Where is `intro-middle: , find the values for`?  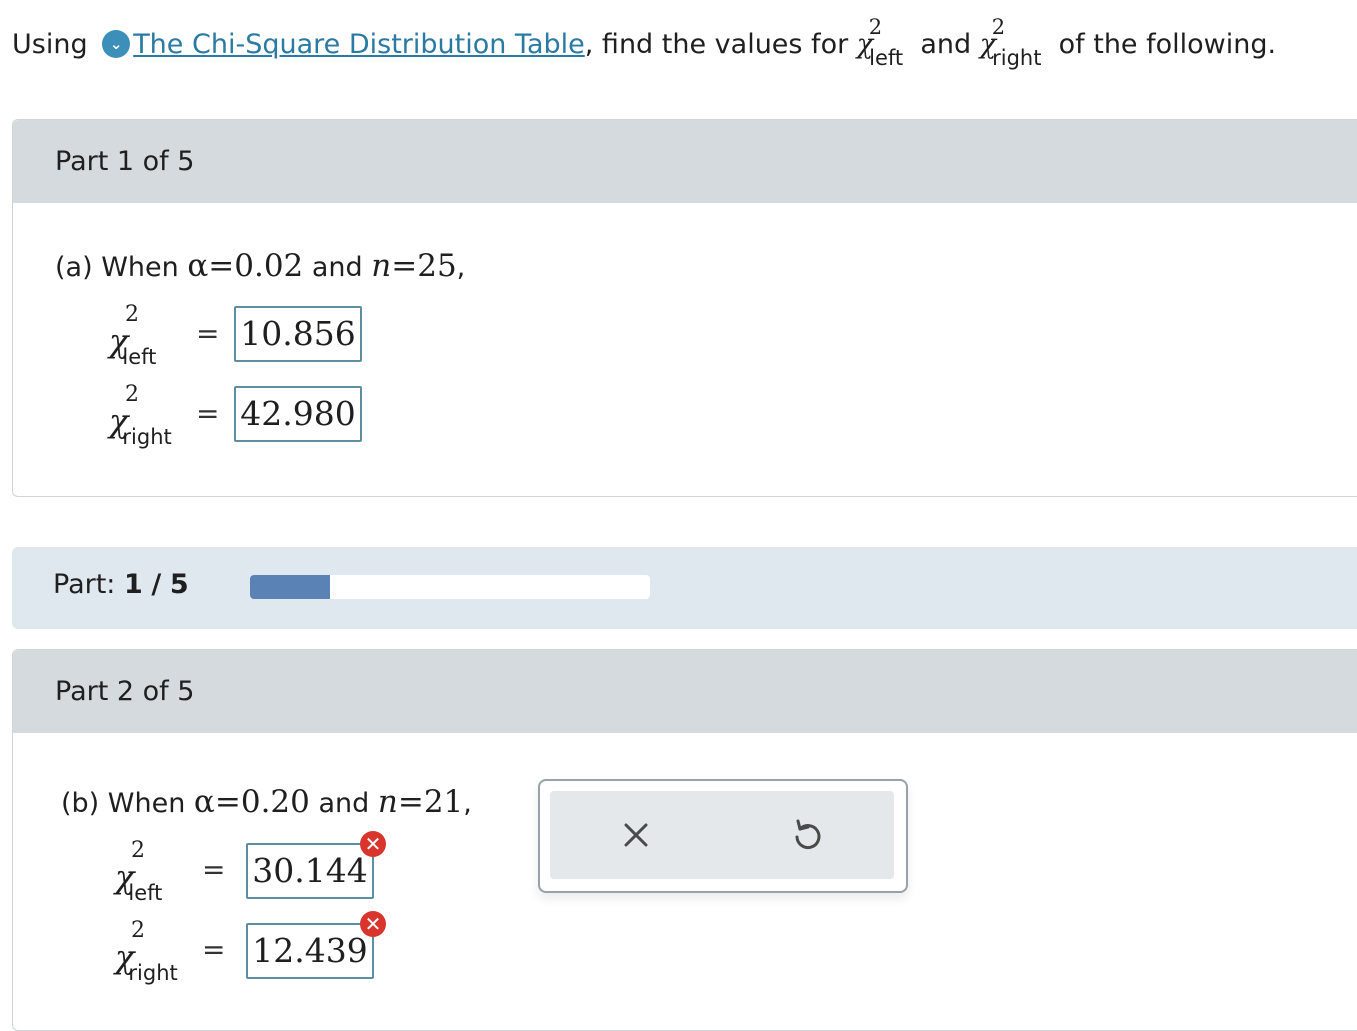
intro-middle: , find the values for is located at coordinates (716, 44).